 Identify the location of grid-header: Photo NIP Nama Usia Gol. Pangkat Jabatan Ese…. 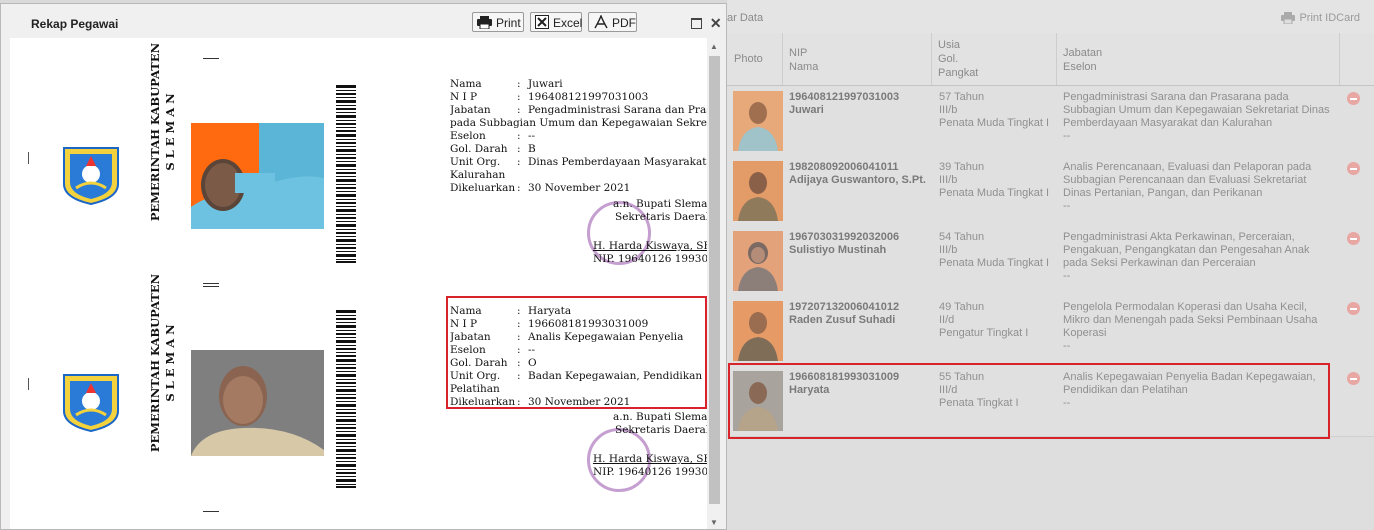
(1050, 59).